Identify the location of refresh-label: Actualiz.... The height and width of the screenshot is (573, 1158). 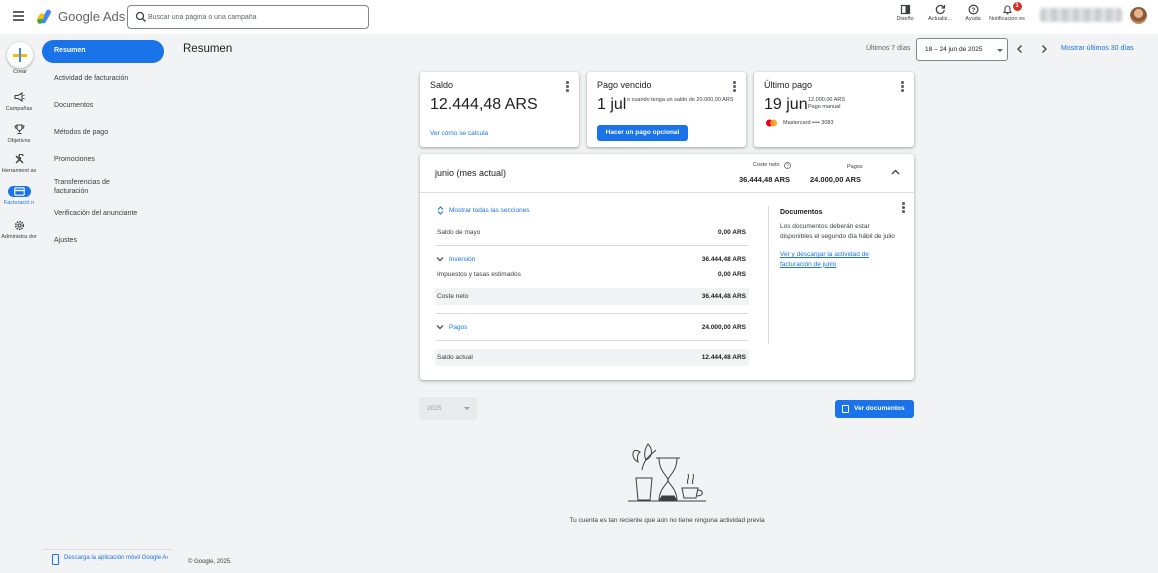
(940, 19).